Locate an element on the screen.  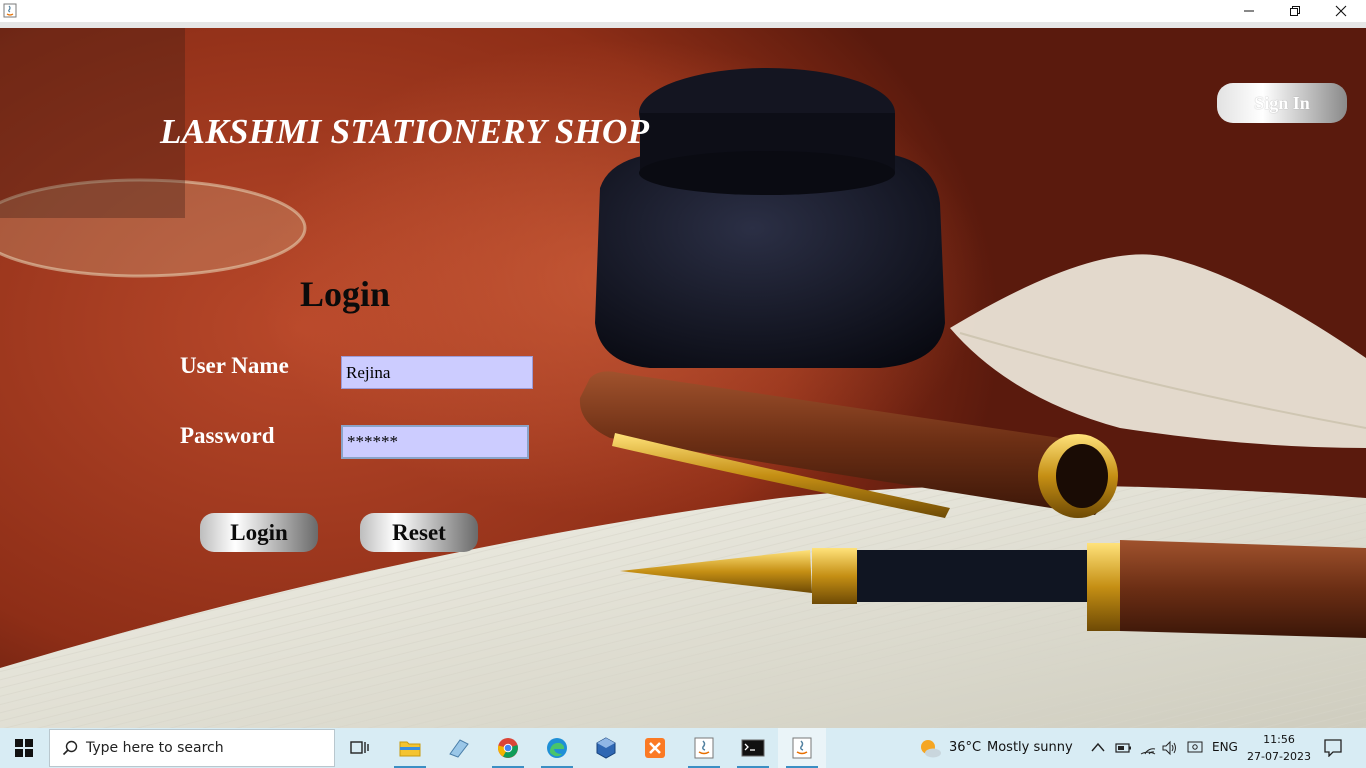
edge-icon is located at coordinates (557, 748).